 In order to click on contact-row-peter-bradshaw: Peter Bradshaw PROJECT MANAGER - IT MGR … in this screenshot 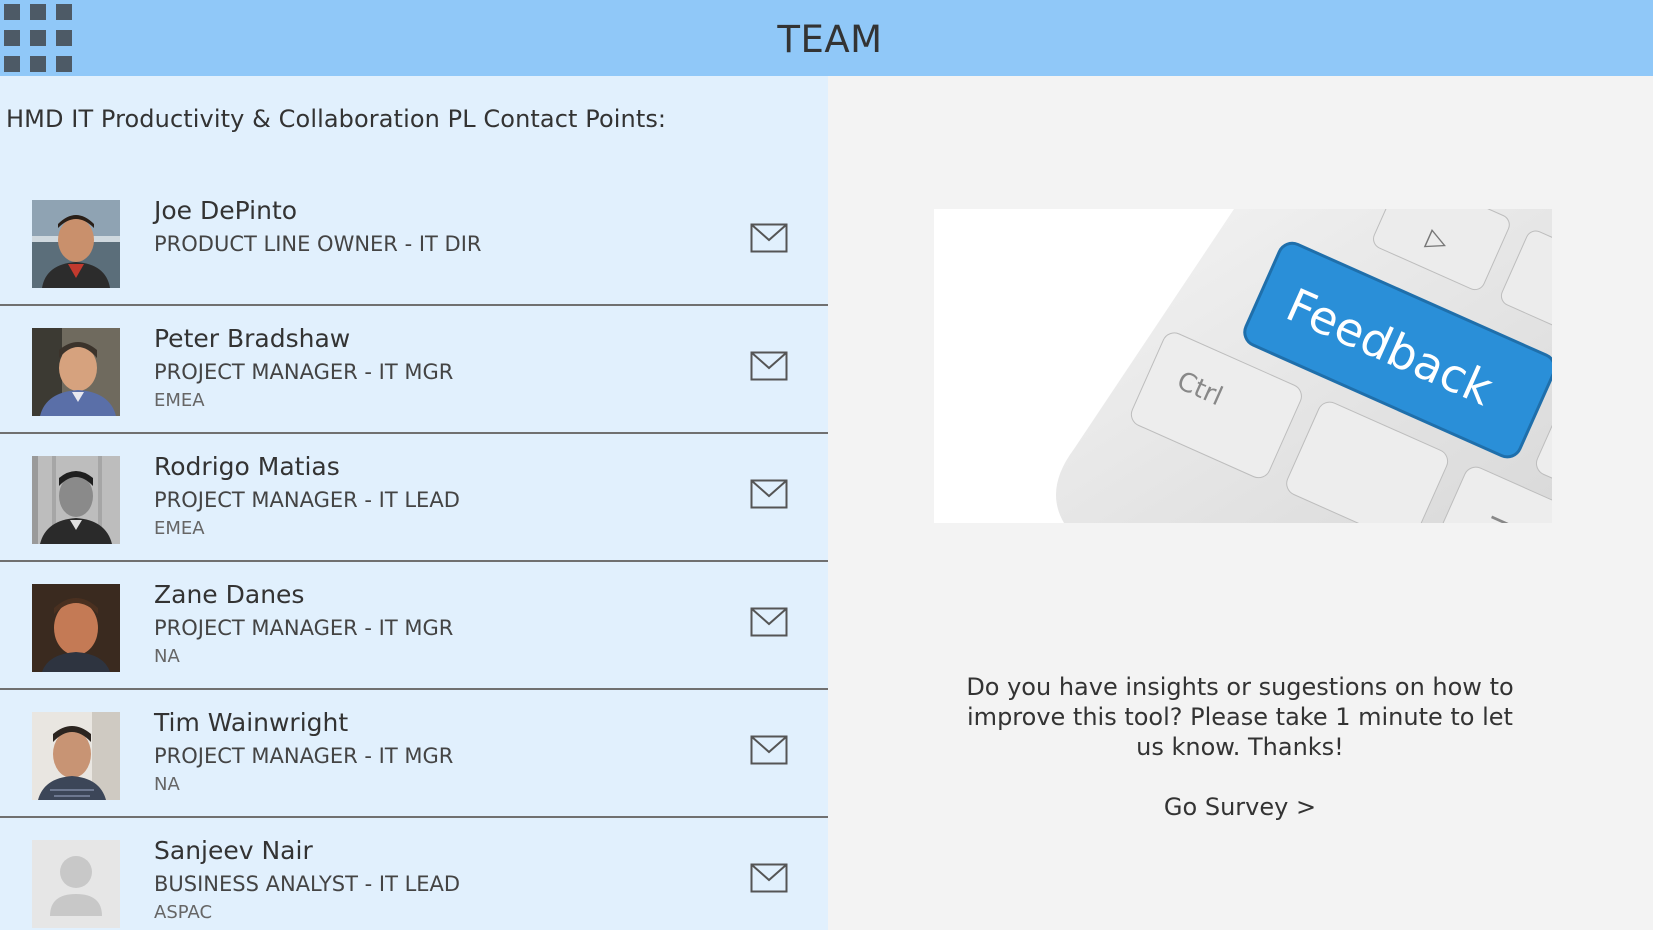, I will do `click(414, 370)`.